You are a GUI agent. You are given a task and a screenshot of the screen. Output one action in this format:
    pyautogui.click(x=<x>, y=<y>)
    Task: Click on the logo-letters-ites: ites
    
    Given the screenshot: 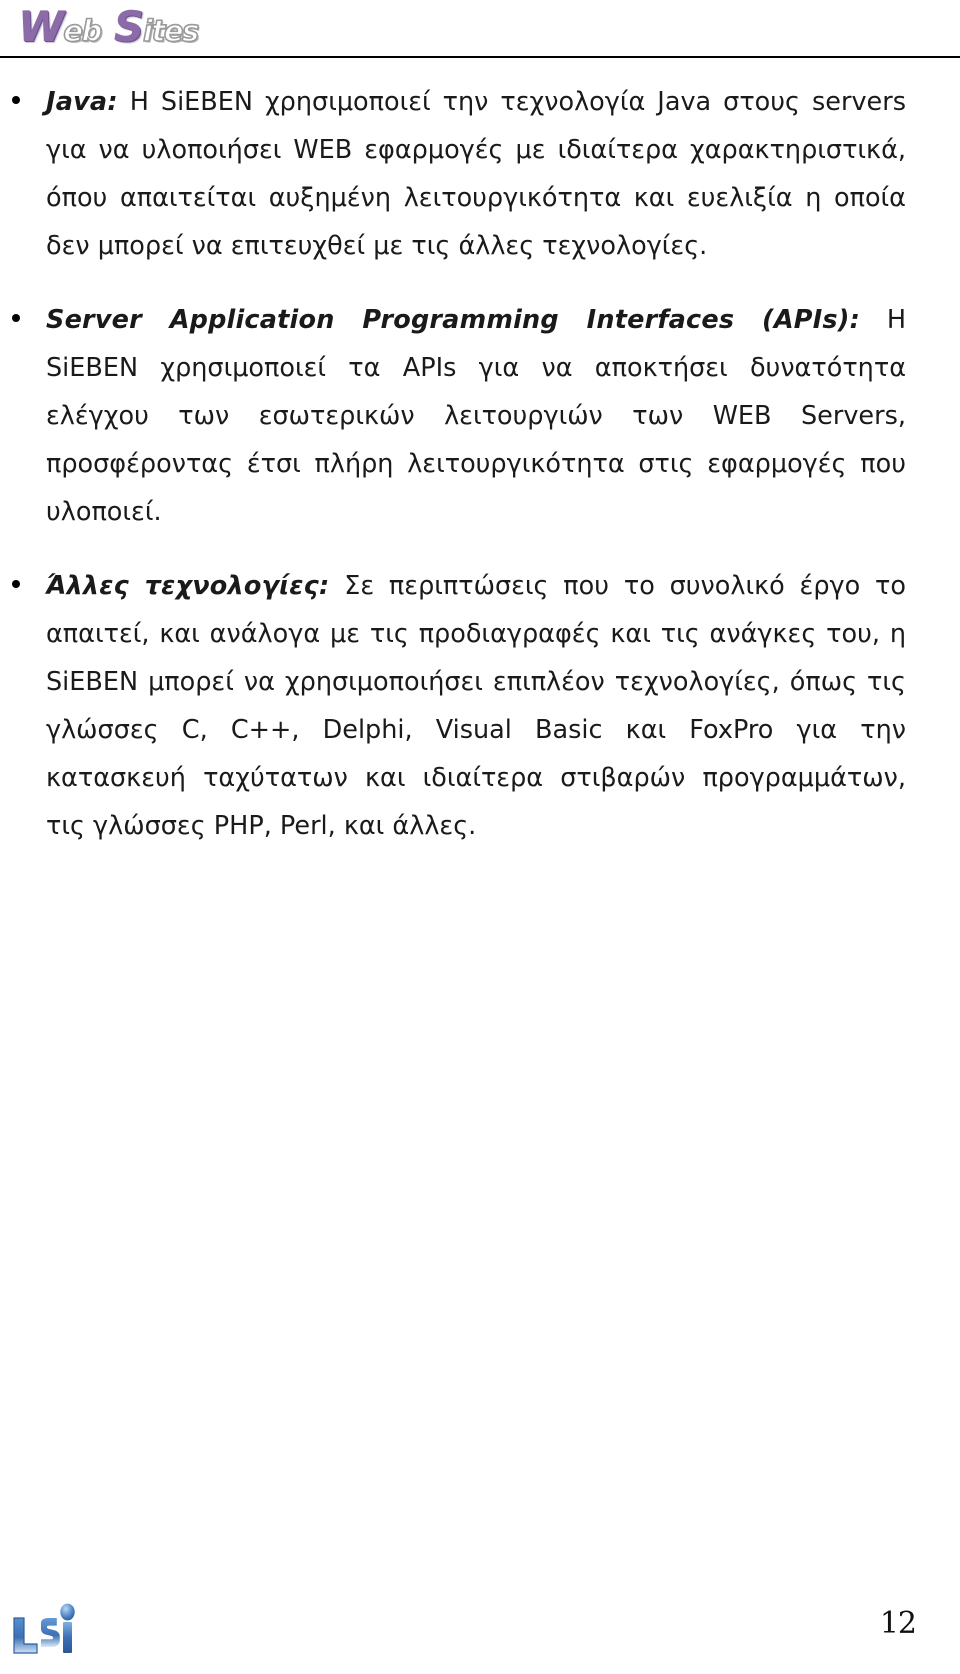 What is the action you would take?
    pyautogui.click(x=171, y=31)
    